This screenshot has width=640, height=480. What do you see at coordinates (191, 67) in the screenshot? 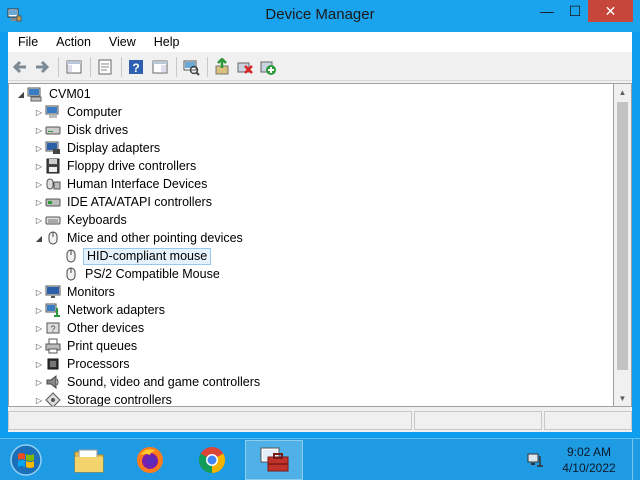
I see `scan-hardware-icon` at bounding box center [191, 67].